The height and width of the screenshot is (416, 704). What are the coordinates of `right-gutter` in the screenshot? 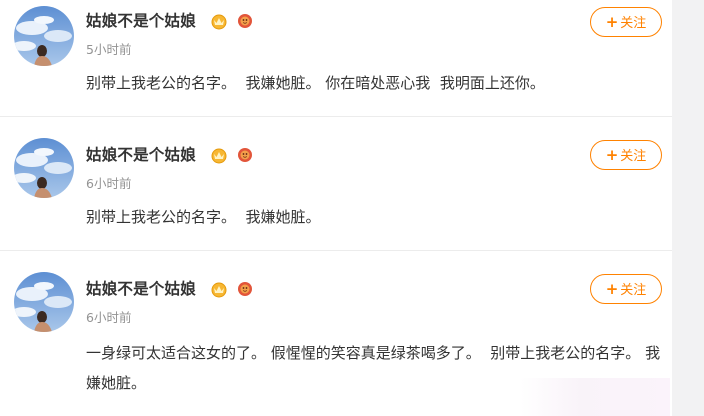 It's located at (688, 208).